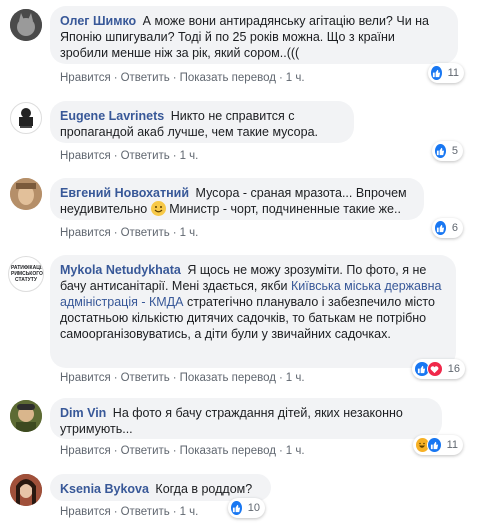  I want to click on comment-text: Когда в роддом?, so click(204, 489).